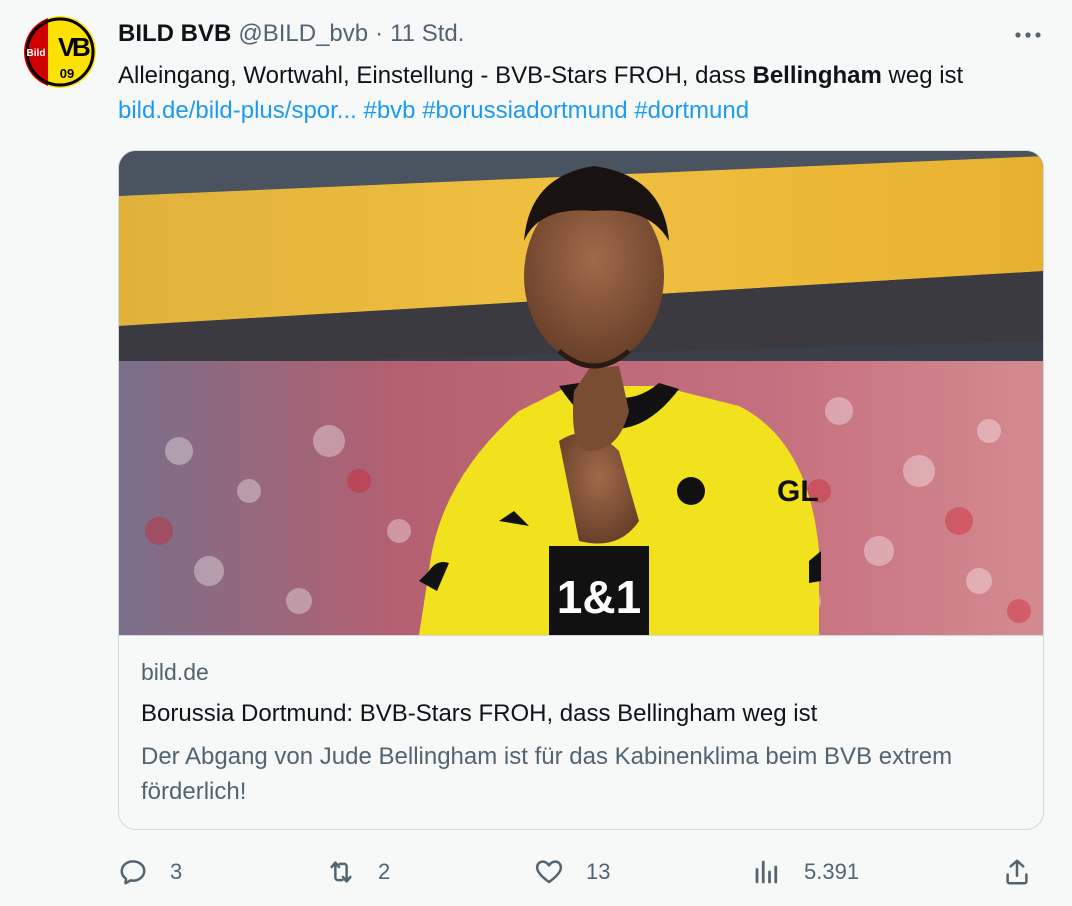  What do you see at coordinates (766, 872) in the screenshot?
I see `views-icon` at bounding box center [766, 872].